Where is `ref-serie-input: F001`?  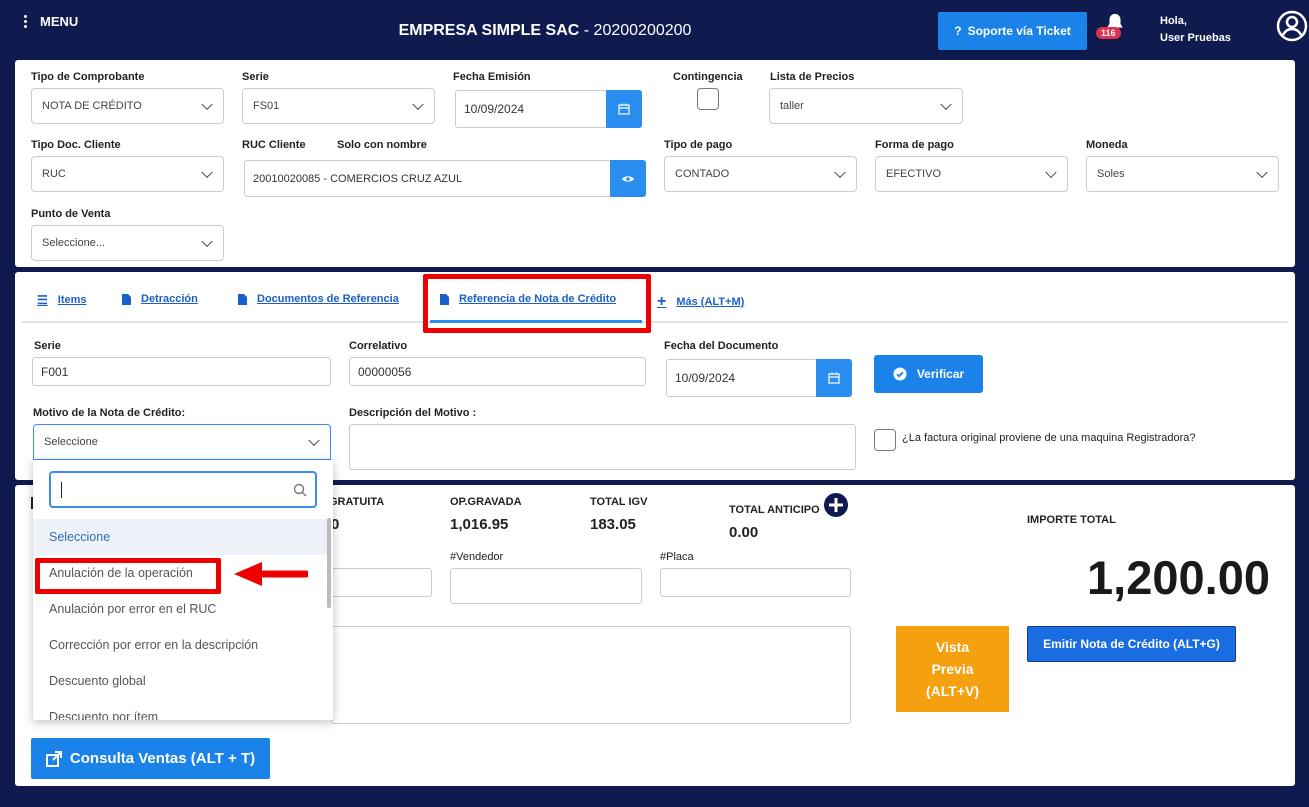 ref-serie-input: F001 is located at coordinates (181, 371).